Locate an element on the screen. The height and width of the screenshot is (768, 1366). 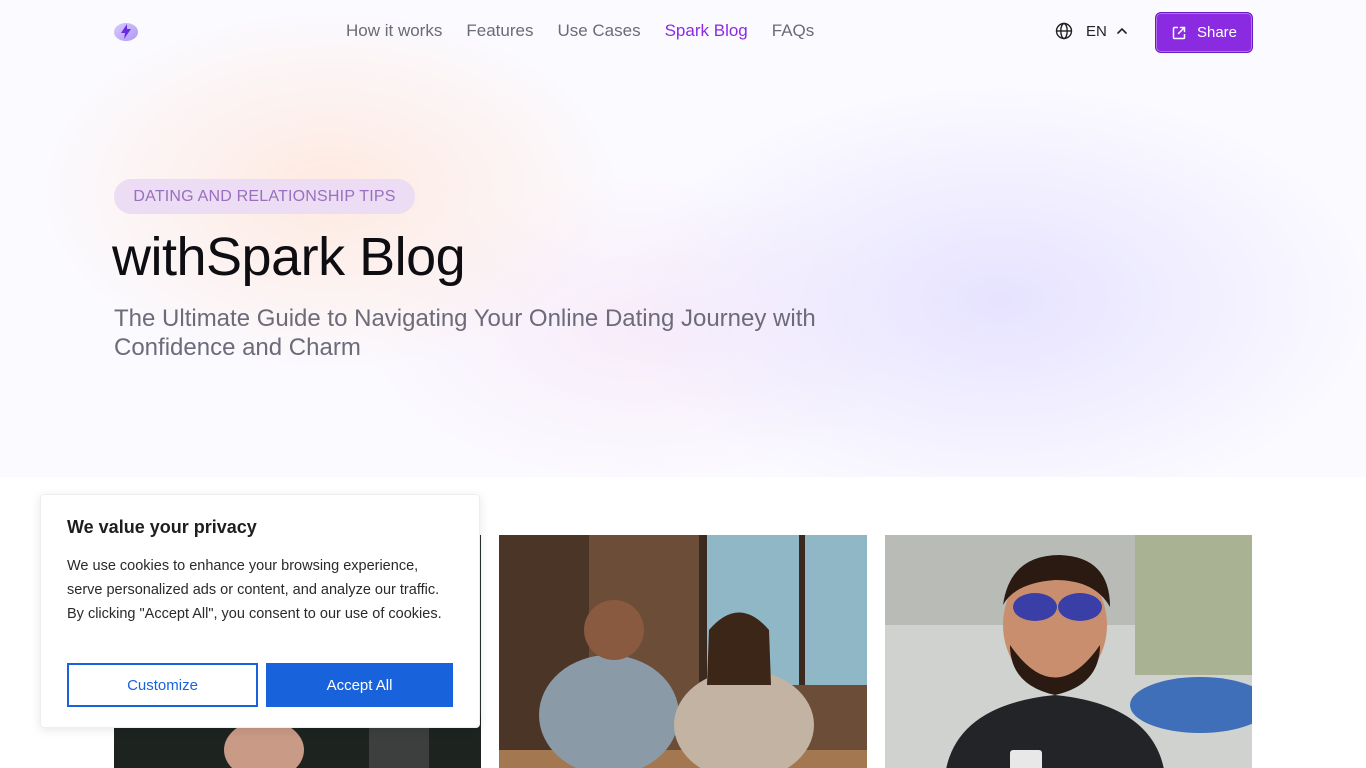
category-tag: DATING AND RELATIONSHIP TIPS is located at coordinates (264, 196).